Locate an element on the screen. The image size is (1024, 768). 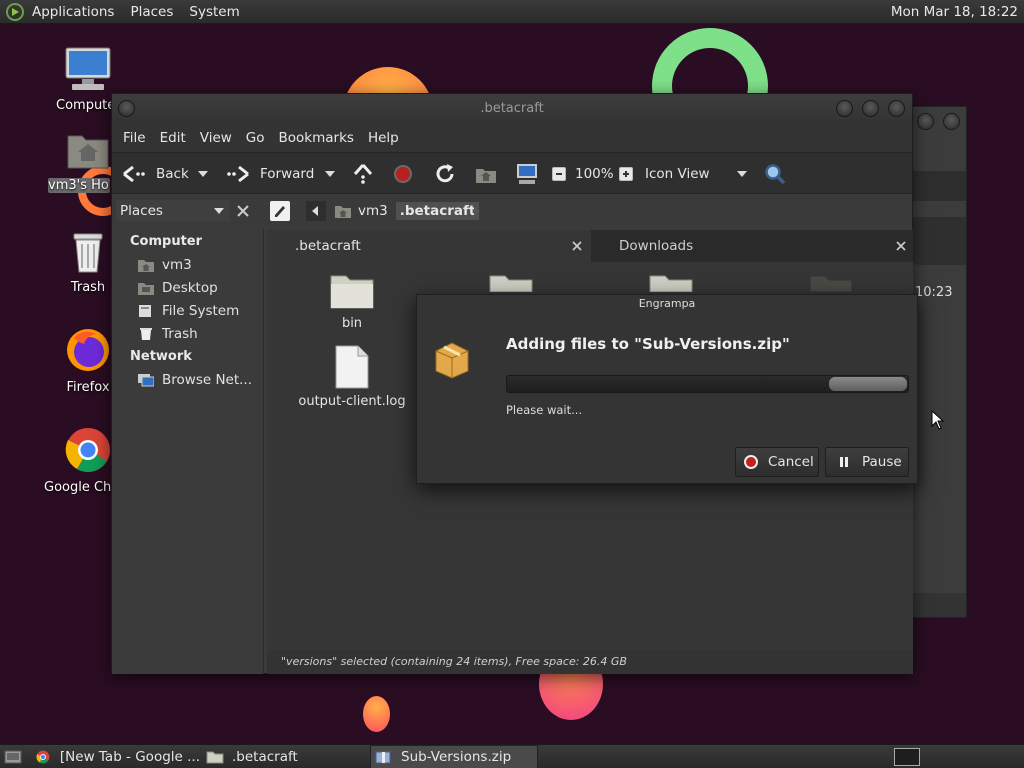
close-sidebar-button is located at coordinates (243, 211).